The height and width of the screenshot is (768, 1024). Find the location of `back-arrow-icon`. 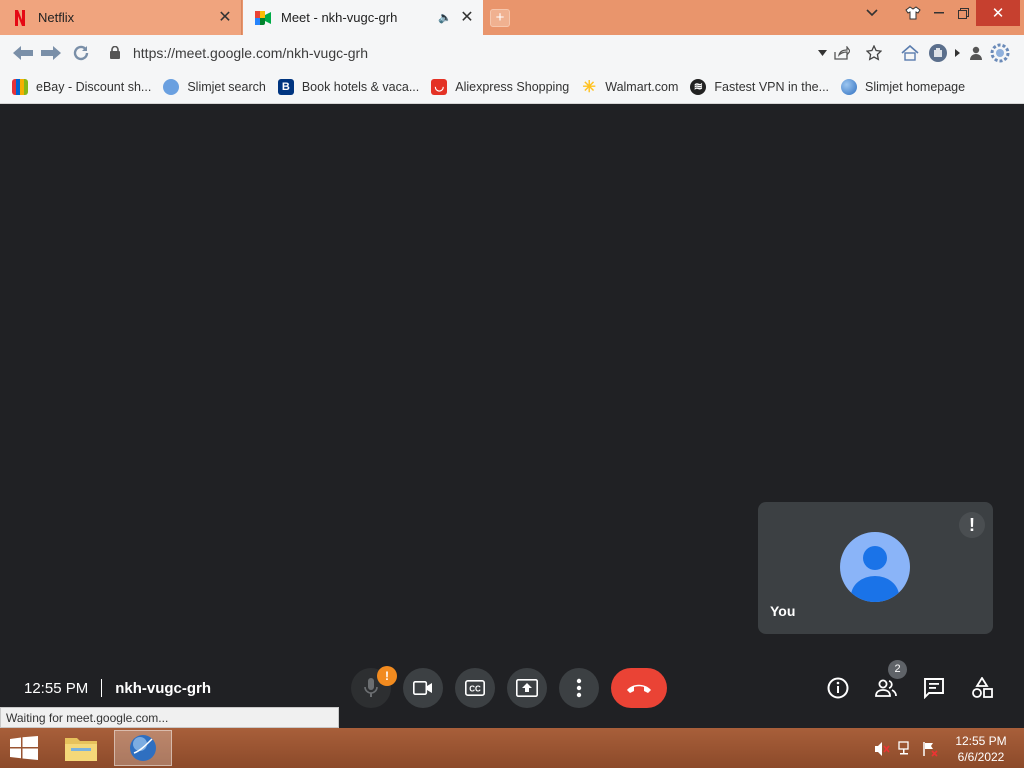

back-arrow-icon is located at coordinates (23, 53).